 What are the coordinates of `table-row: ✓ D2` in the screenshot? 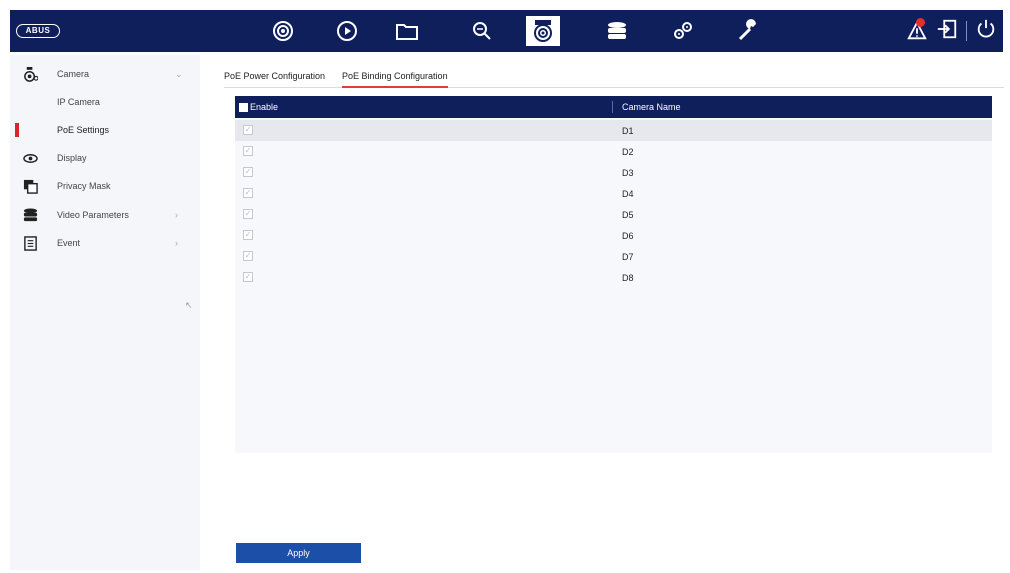 It's located at (613, 151).